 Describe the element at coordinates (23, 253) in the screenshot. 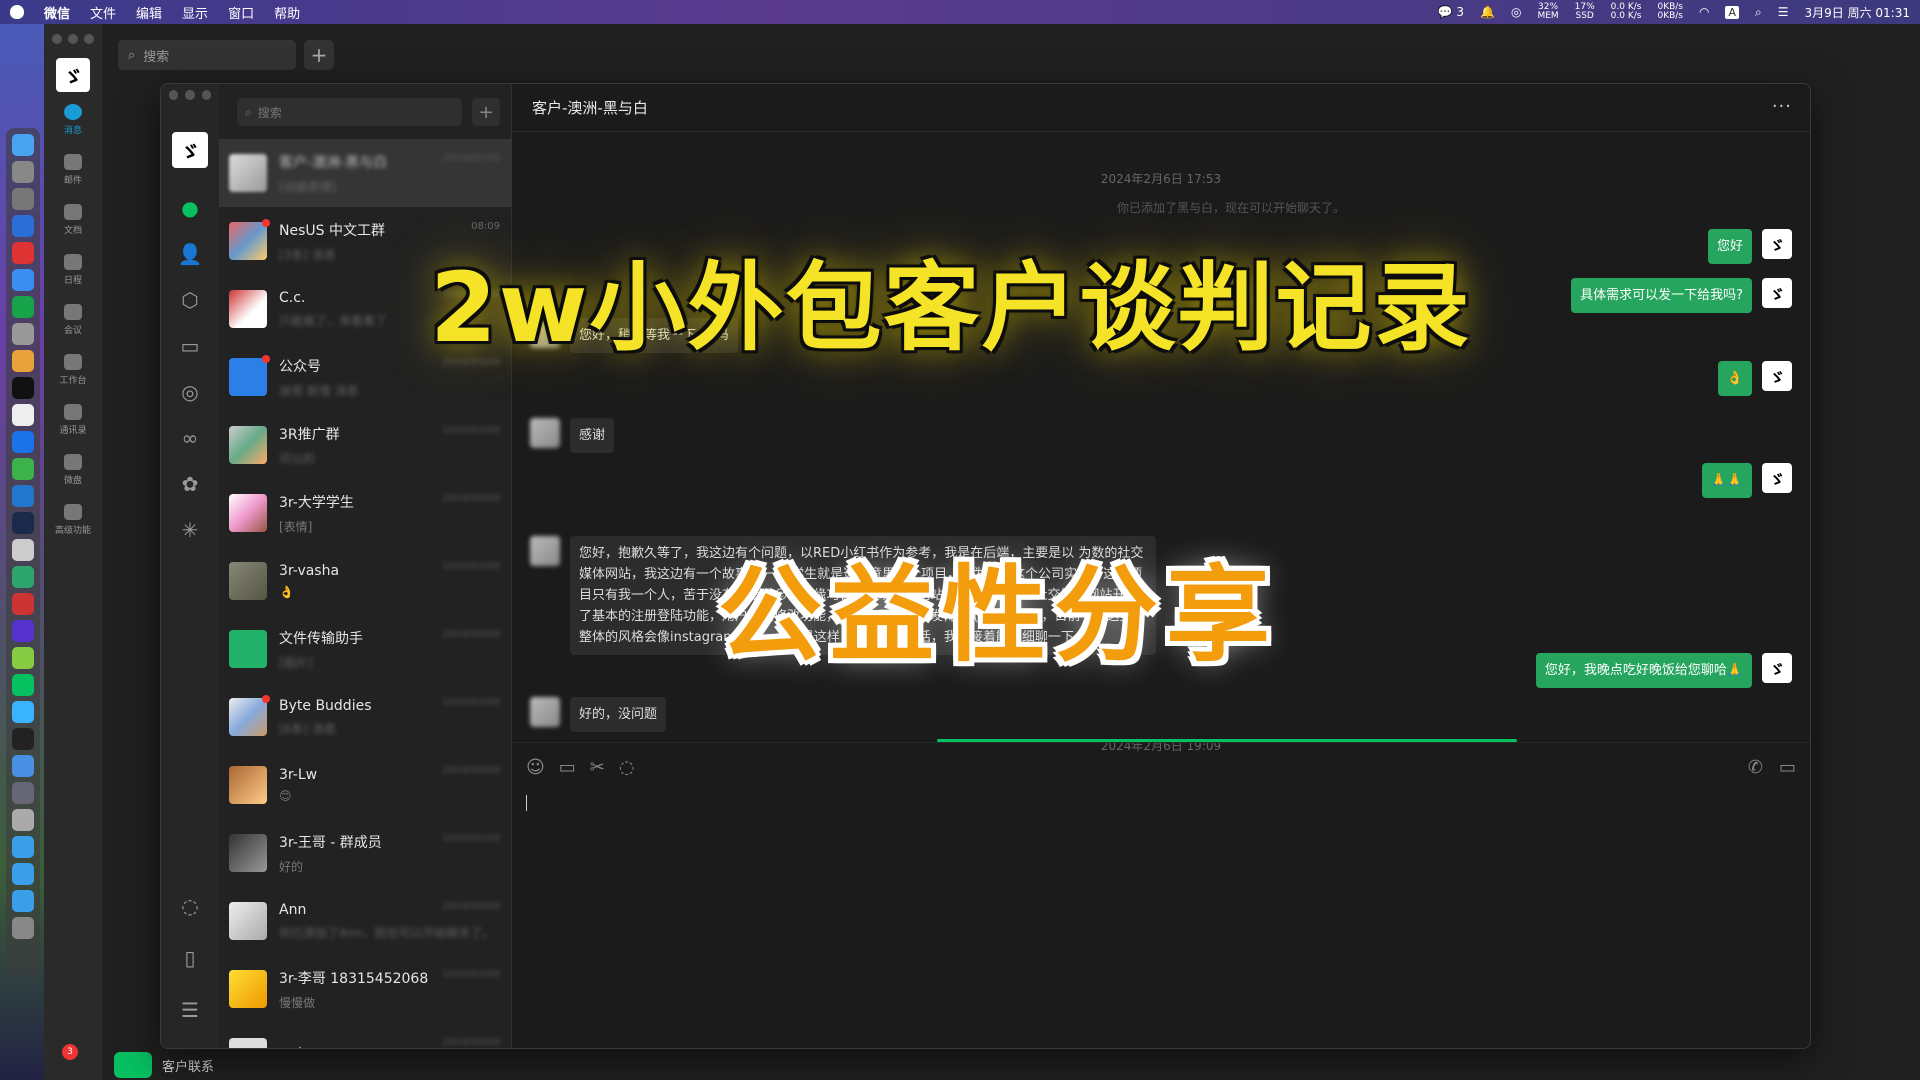

I see `wps-icon` at that location.